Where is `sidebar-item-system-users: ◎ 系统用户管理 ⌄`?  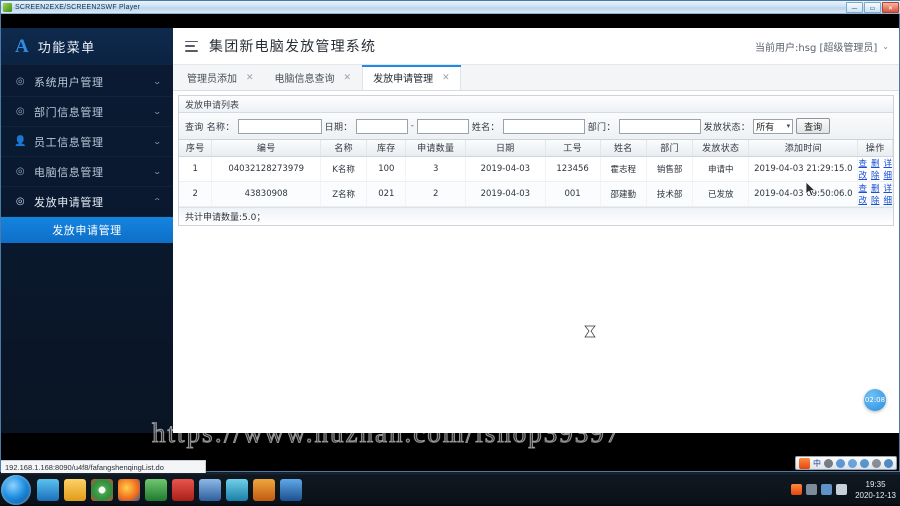
sidebar-item-system-users: ◎ 系统用户管理 ⌄ is located at coordinates (87, 82).